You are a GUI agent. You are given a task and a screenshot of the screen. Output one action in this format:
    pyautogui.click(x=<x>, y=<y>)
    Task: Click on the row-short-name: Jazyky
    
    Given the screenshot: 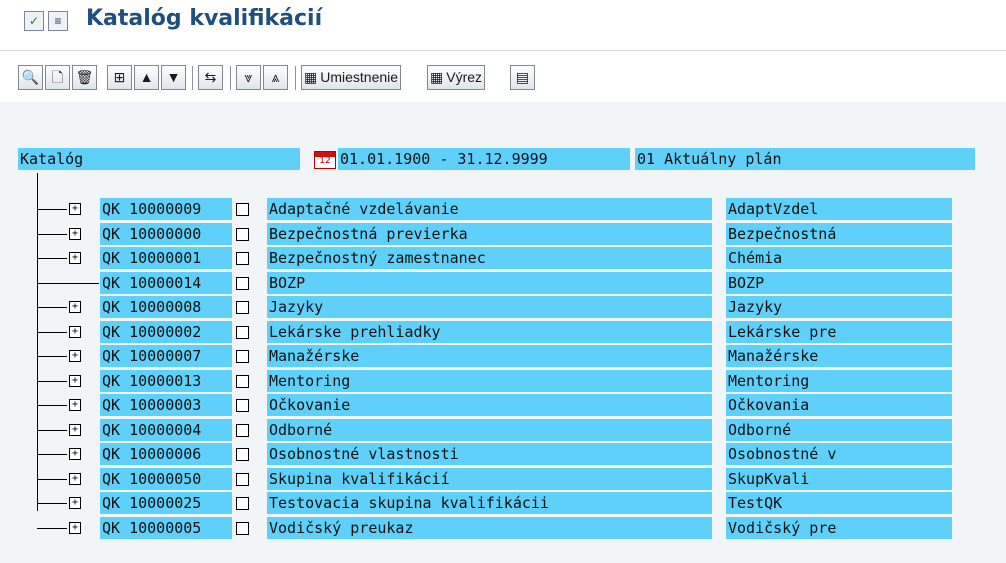 What is the action you would take?
    pyautogui.click(x=839, y=307)
    